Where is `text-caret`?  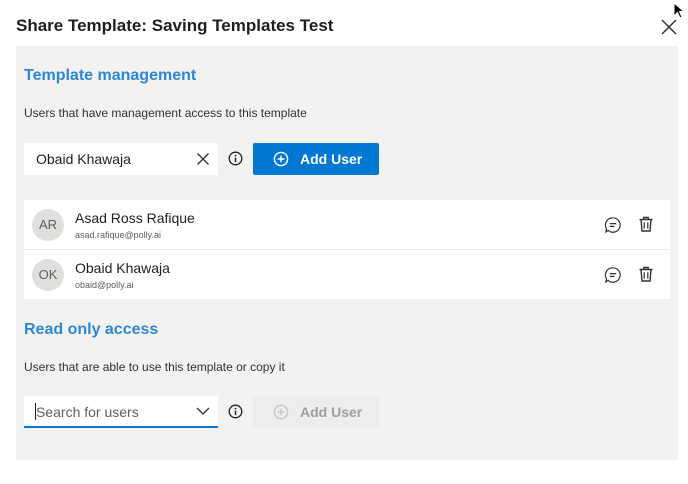 text-caret is located at coordinates (35, 411).